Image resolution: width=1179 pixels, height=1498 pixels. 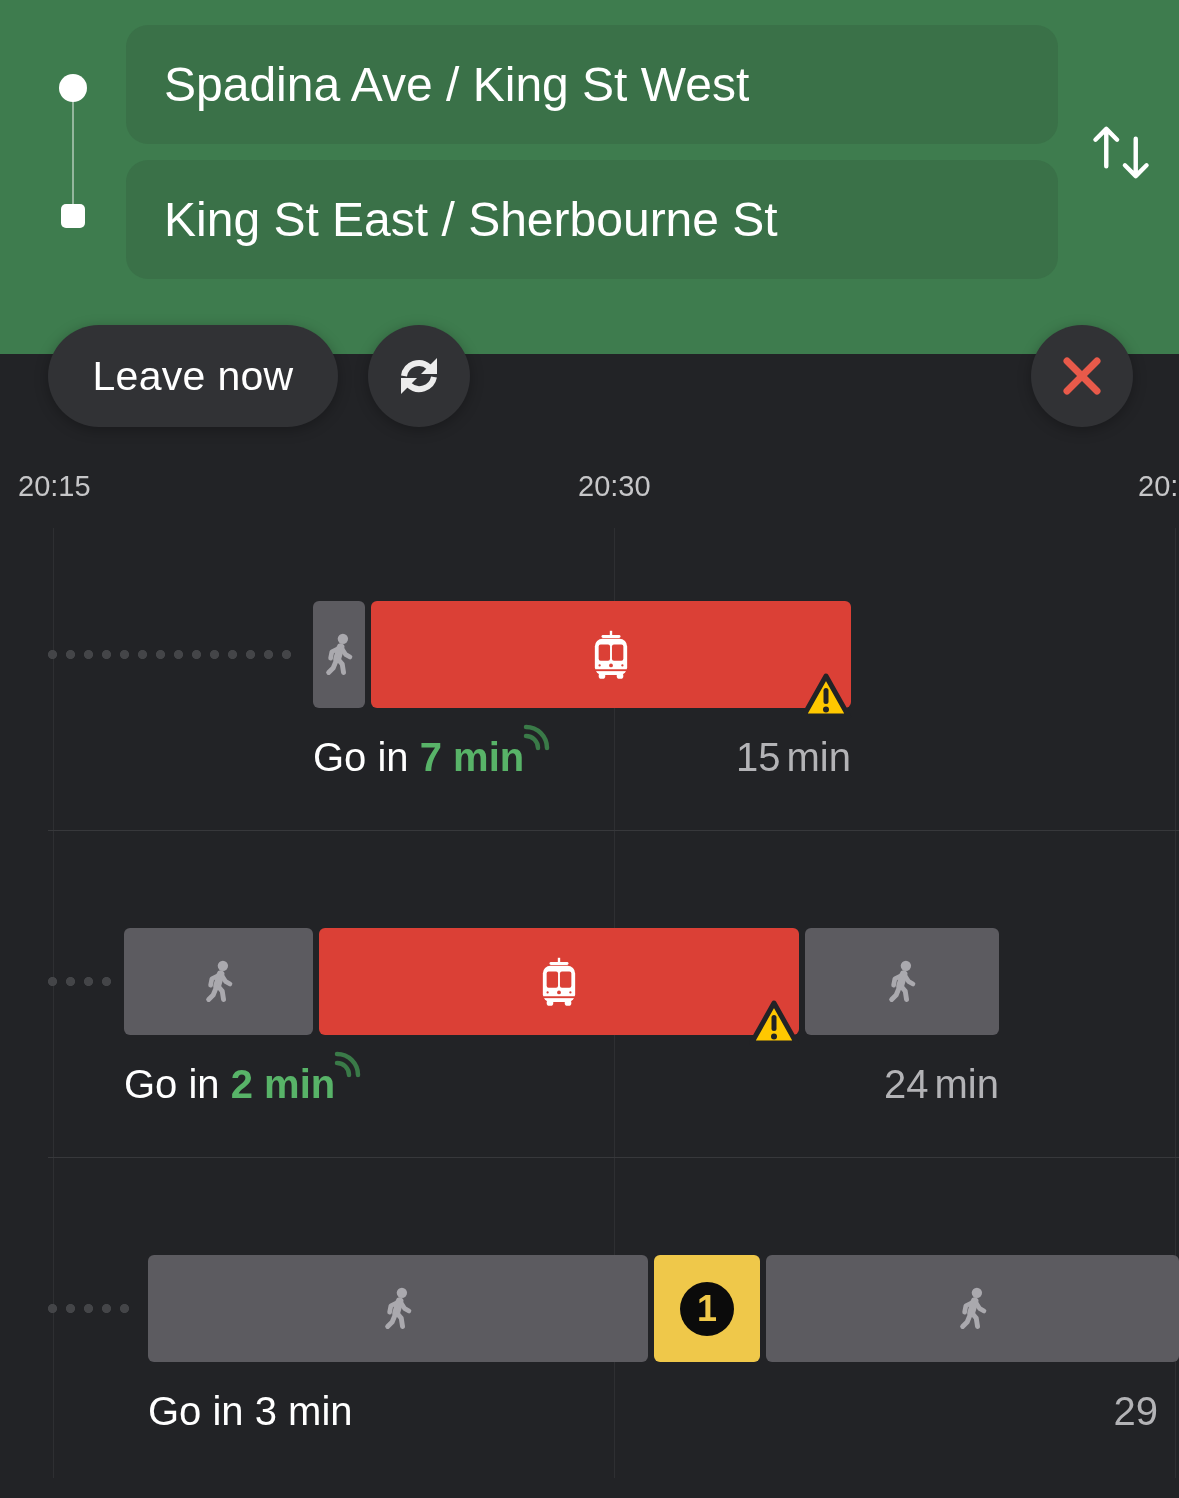 I want to click on trip-duration-label: 15 min, so click(x=793, y=757).